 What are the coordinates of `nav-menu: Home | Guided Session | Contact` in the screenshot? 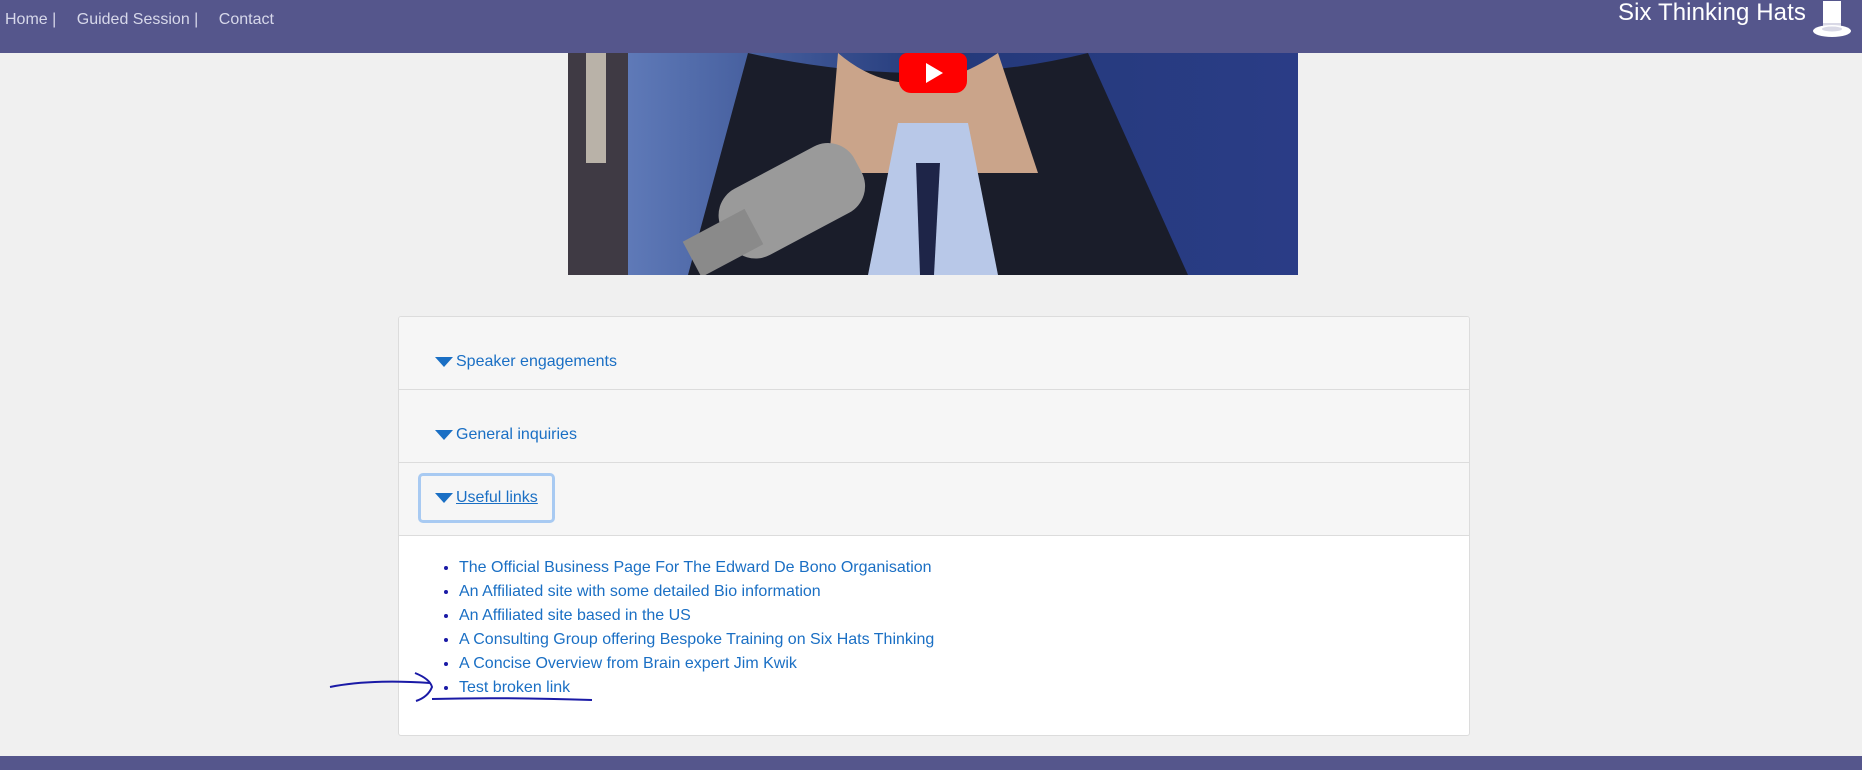 It's located at (139, 20).